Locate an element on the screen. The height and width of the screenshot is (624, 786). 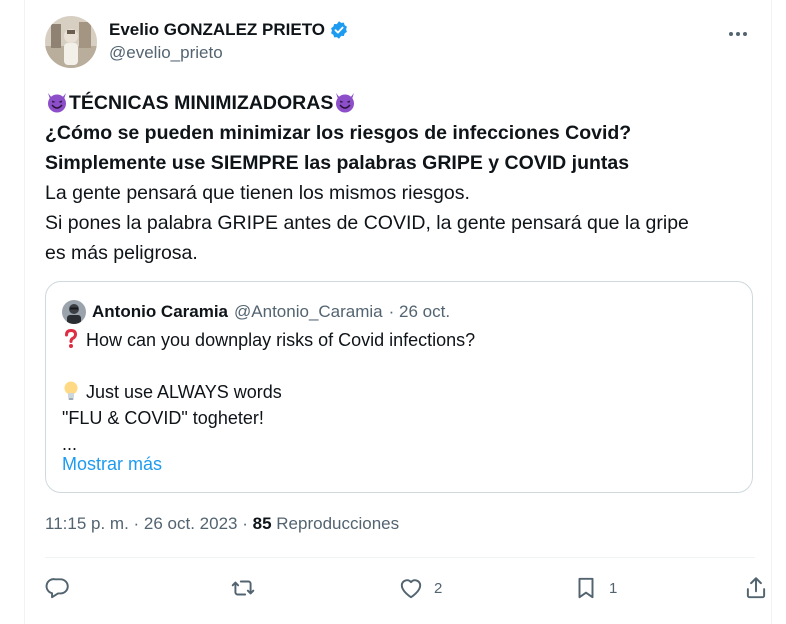
like-count: 2 is located at coordinates (438, 588).